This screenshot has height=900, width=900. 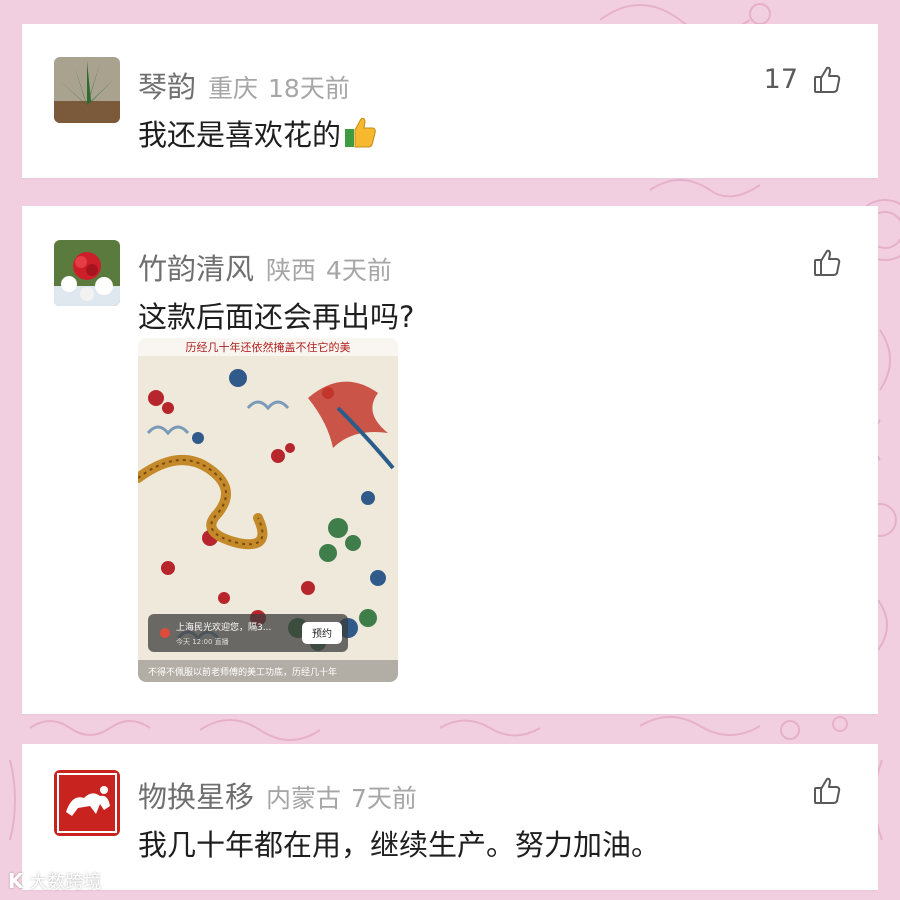 What do you see at coordinates (196, 269) in the screenshot?
I see `username: 竹韵清风` at bounding box center [196, 269].